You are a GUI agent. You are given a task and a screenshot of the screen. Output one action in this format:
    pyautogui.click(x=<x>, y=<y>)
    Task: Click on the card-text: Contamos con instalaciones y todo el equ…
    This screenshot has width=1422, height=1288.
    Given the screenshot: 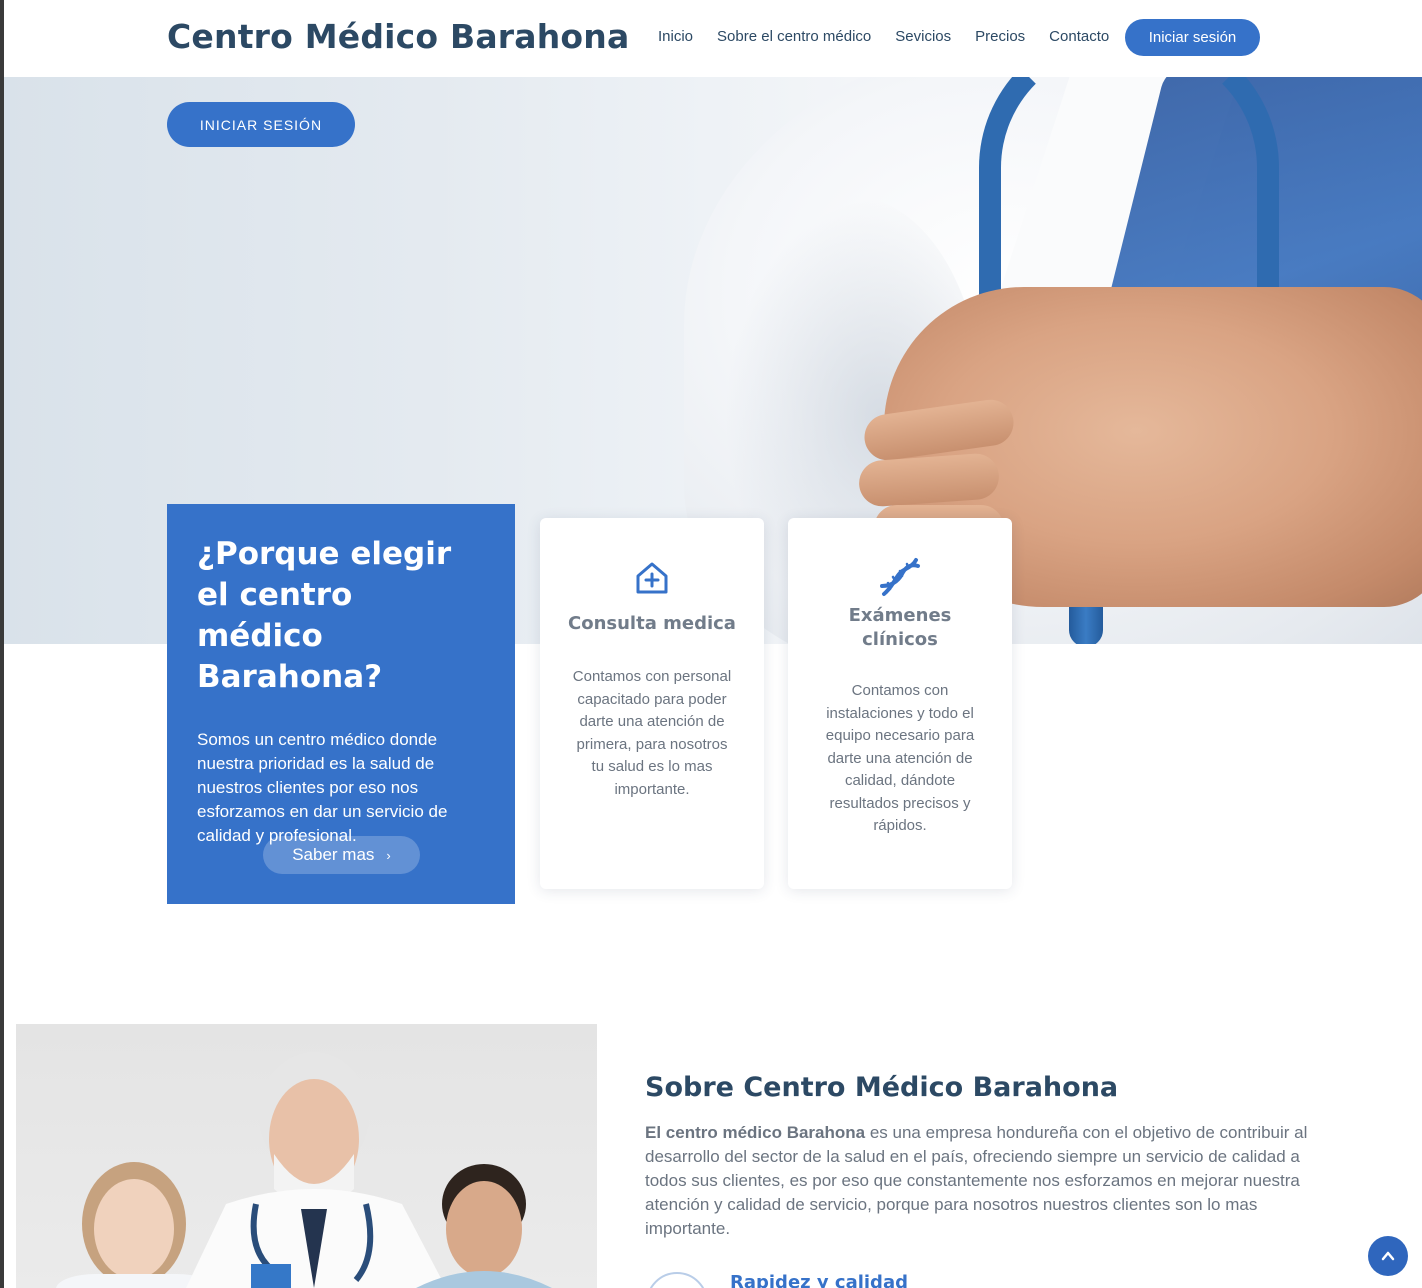 What is the action you would take?
    pyautogui.click(x=900, y=758)
    